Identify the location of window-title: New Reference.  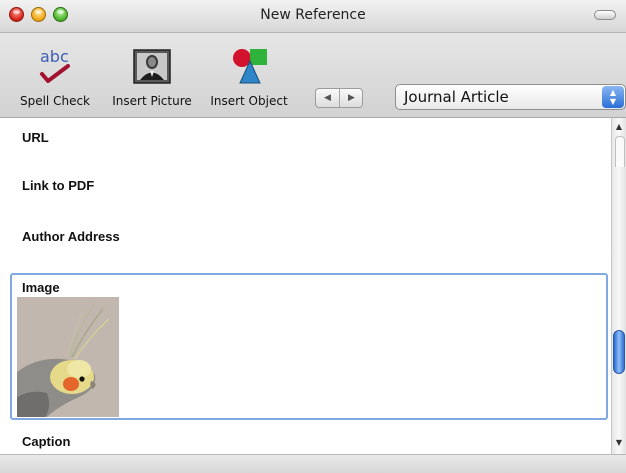
(313, 15).